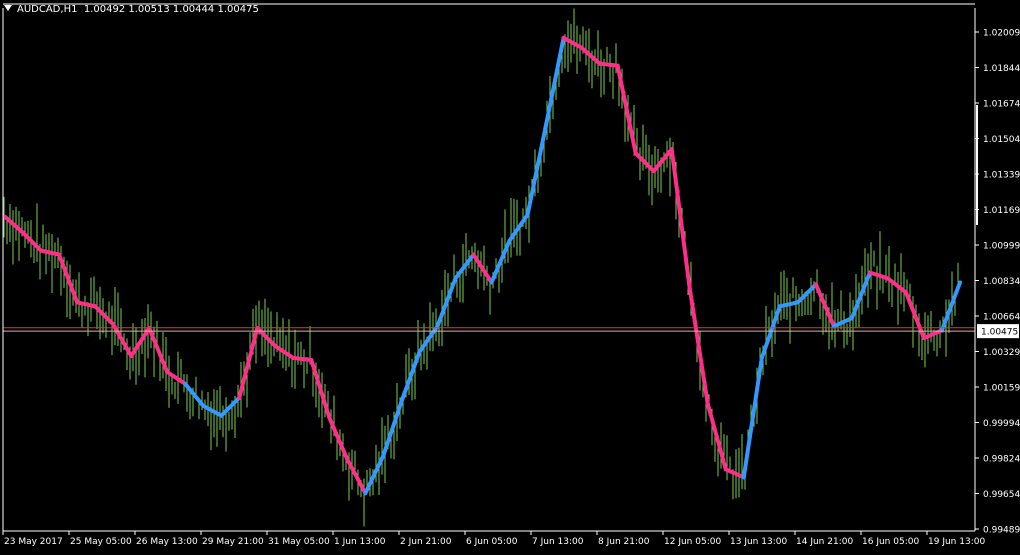 The height and width of the screenshot is (555, 1020). I want to click on current-price-label: 1.00475, so click(999, 333).